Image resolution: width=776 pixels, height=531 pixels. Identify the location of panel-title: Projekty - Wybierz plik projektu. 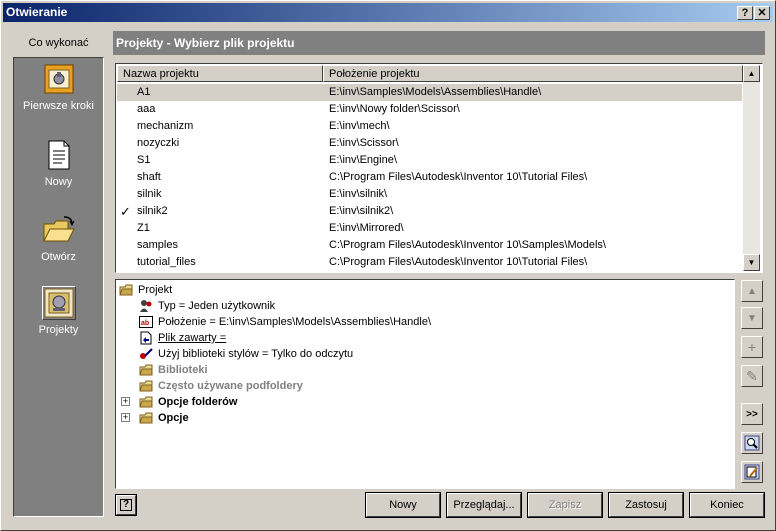
(439, 43).